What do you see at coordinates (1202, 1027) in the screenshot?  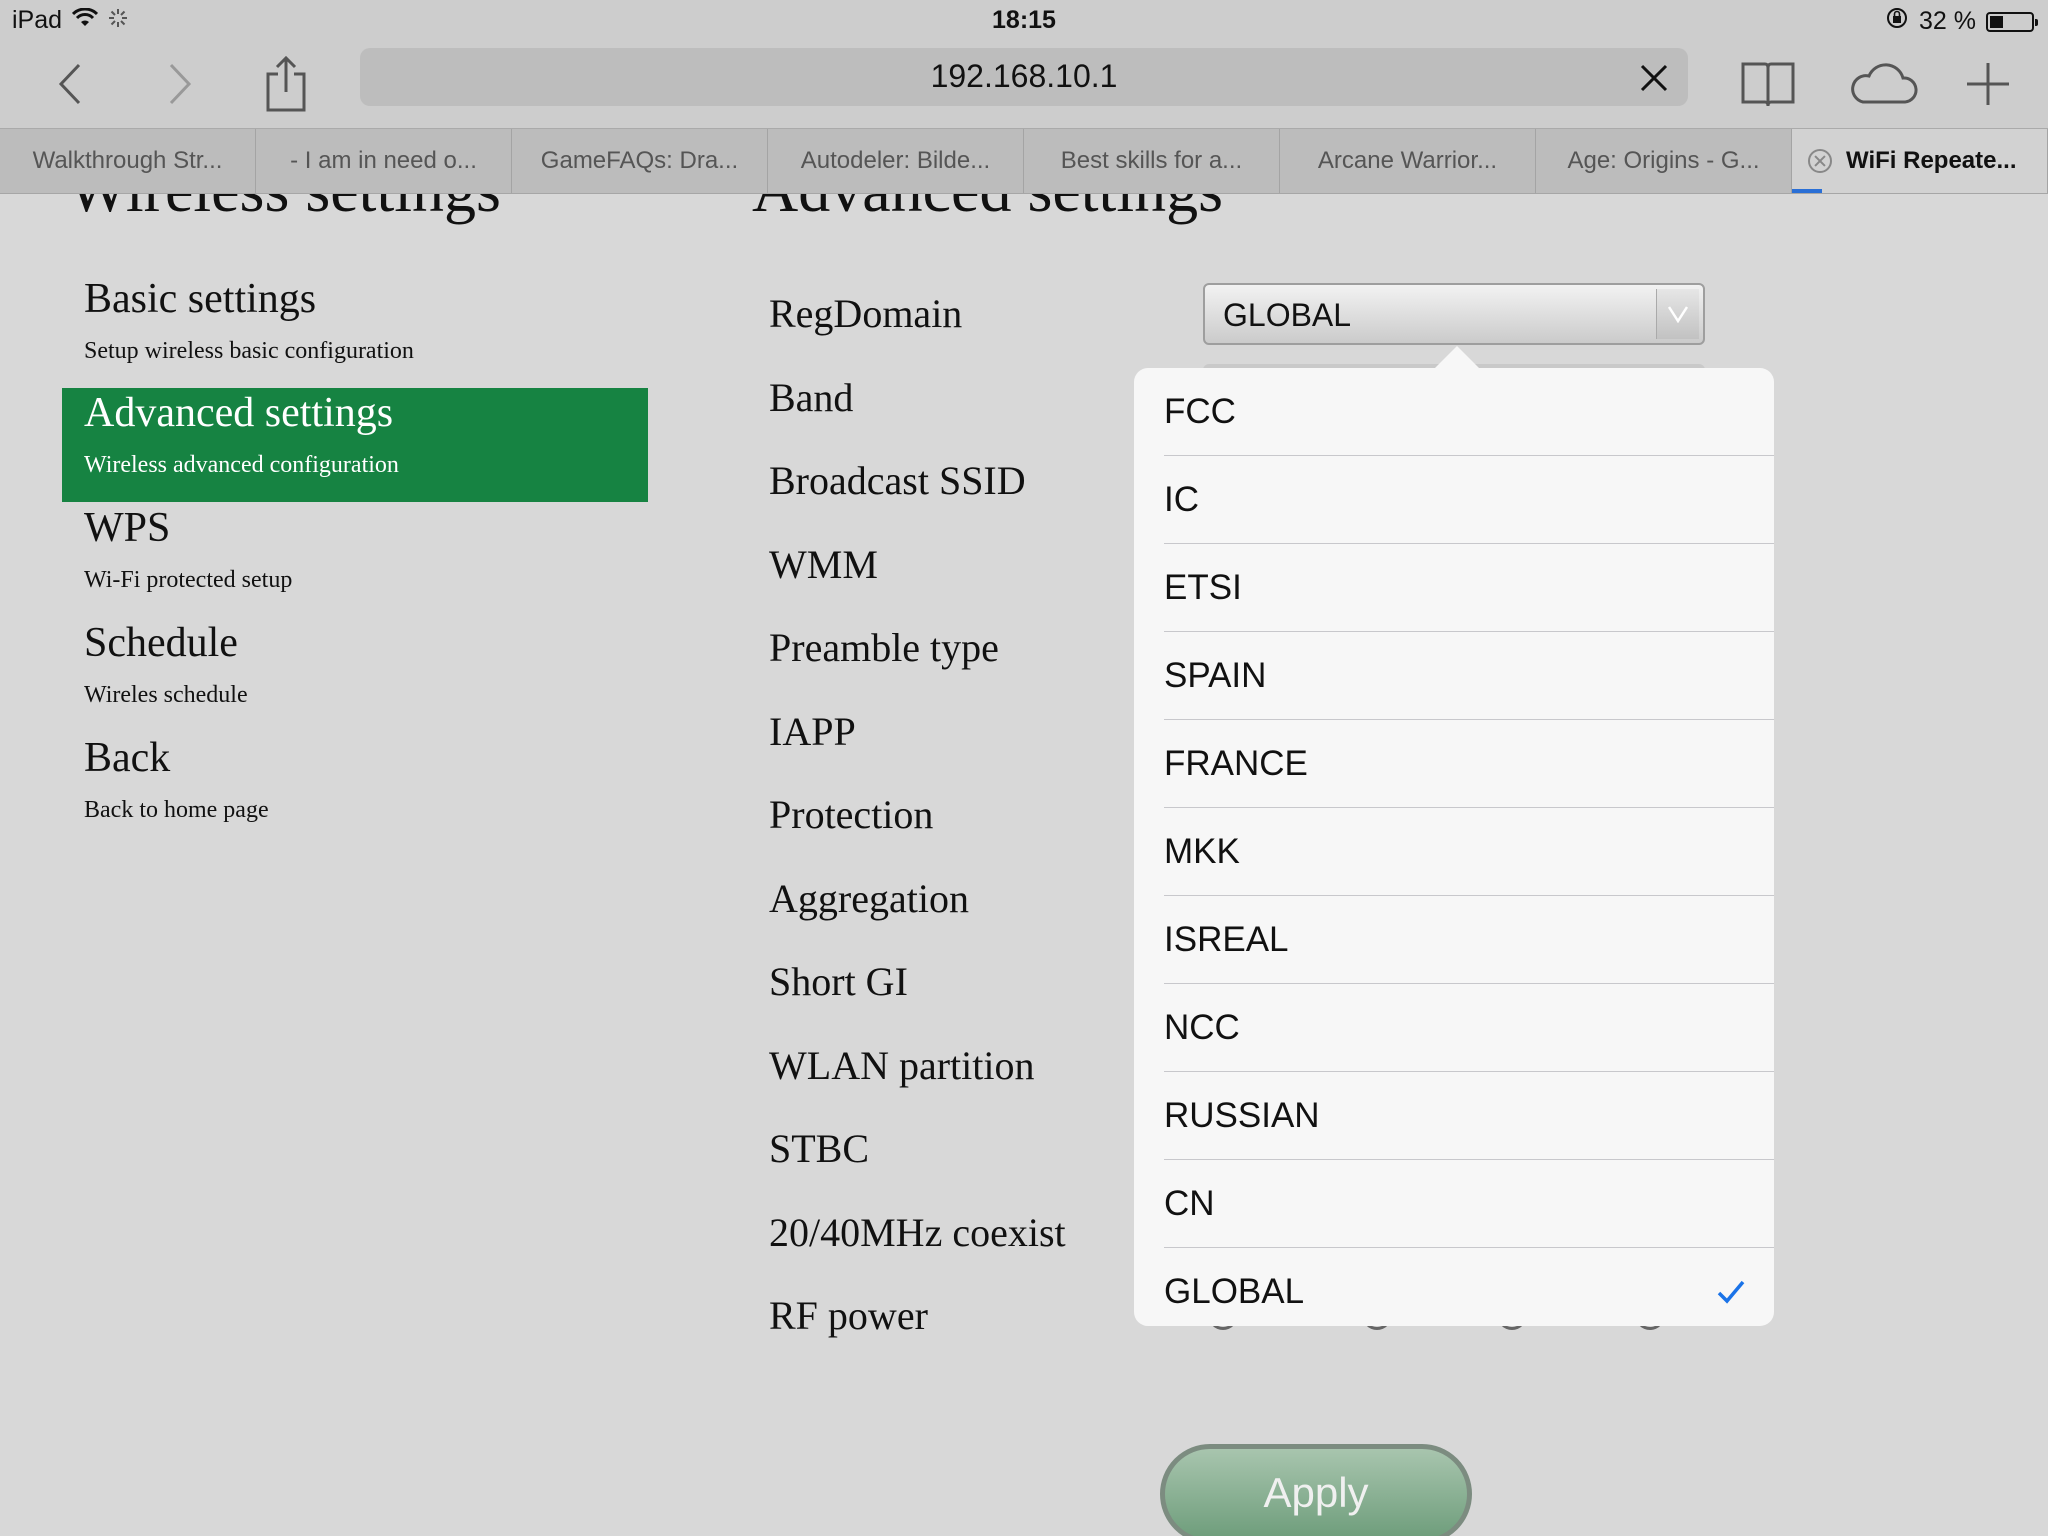 I see `option-label: NCC` at bounding box center [1202, 1027].